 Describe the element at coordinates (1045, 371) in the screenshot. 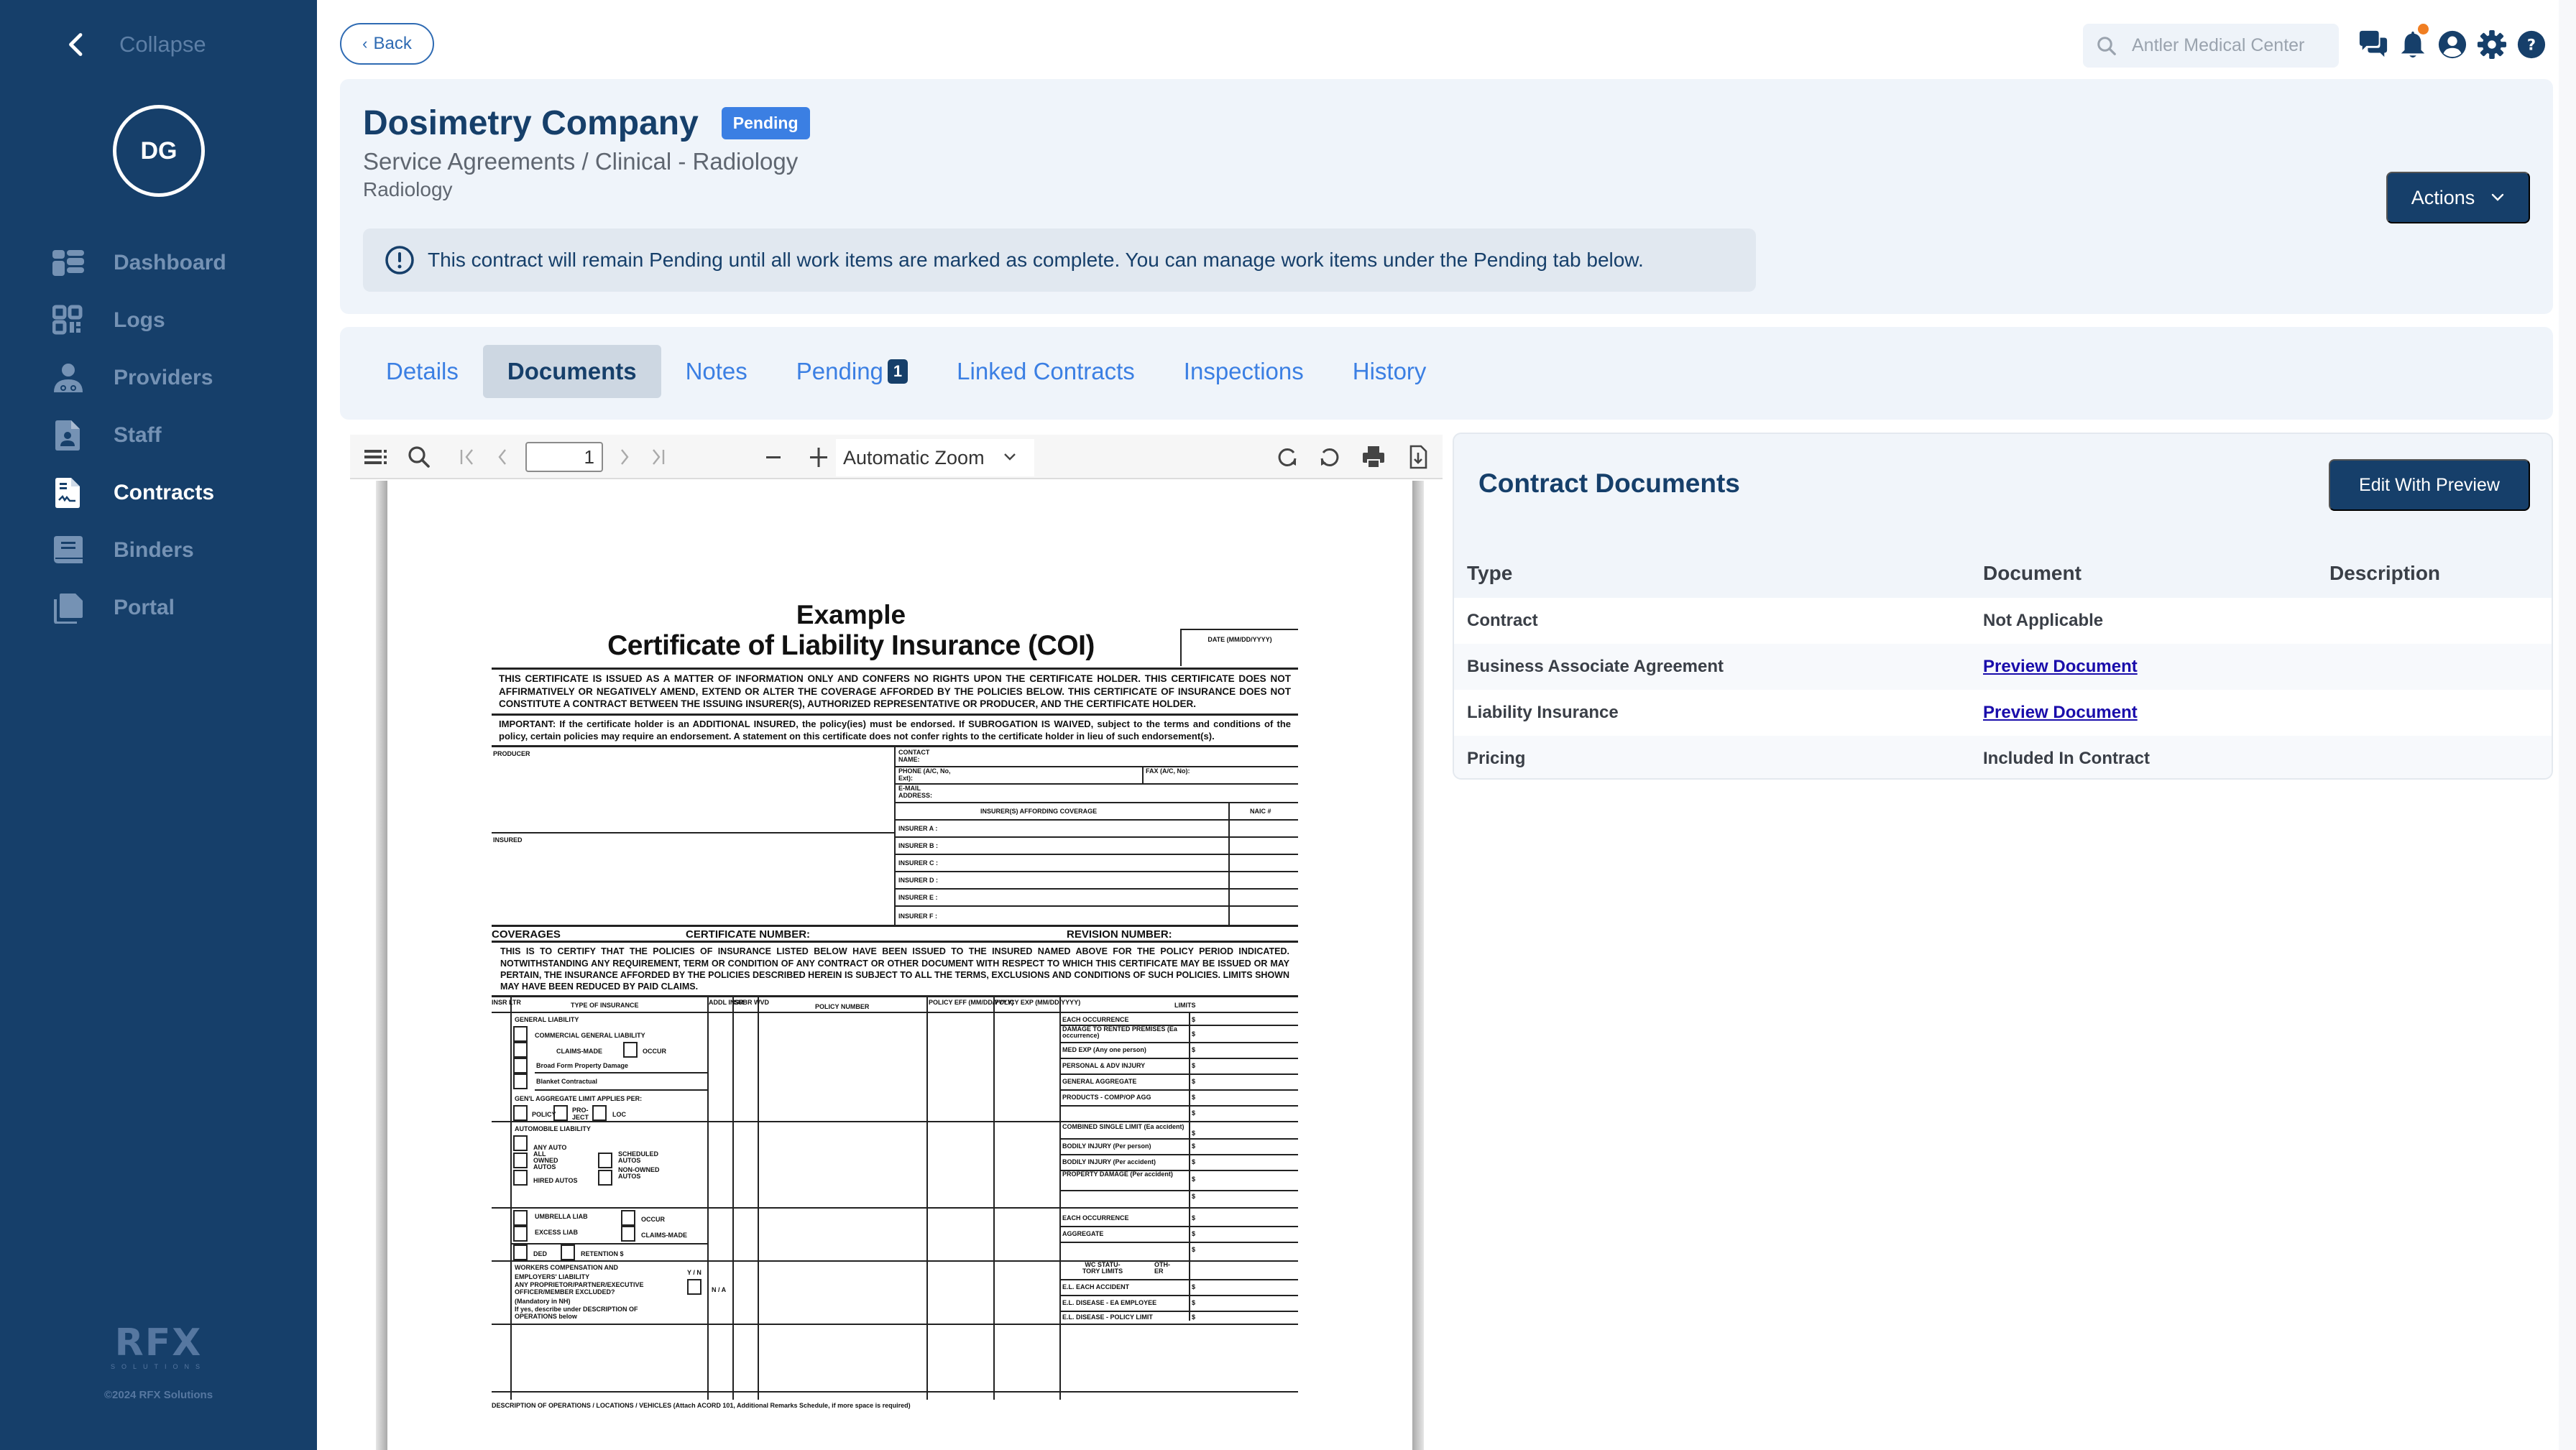

I see `tab-linked-contracts: Linked Contracts` at that location.